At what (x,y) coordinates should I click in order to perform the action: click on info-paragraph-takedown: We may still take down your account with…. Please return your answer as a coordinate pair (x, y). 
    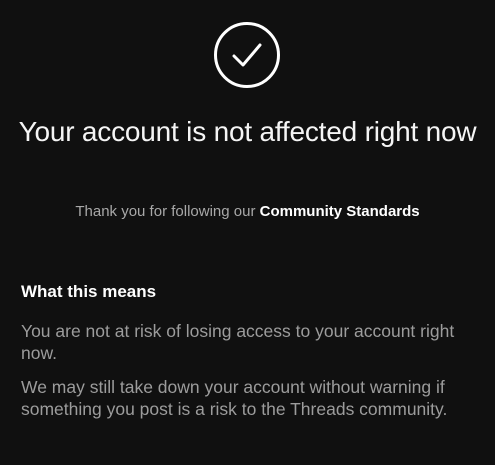
    Looking at the image, I should click on (234, 398).